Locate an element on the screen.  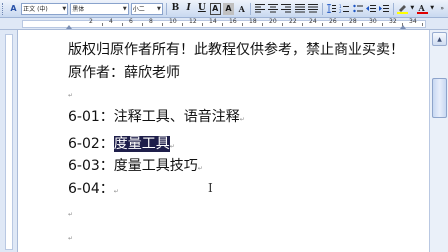
list-item-number: 6-04： is located at coordinates (91, 189).